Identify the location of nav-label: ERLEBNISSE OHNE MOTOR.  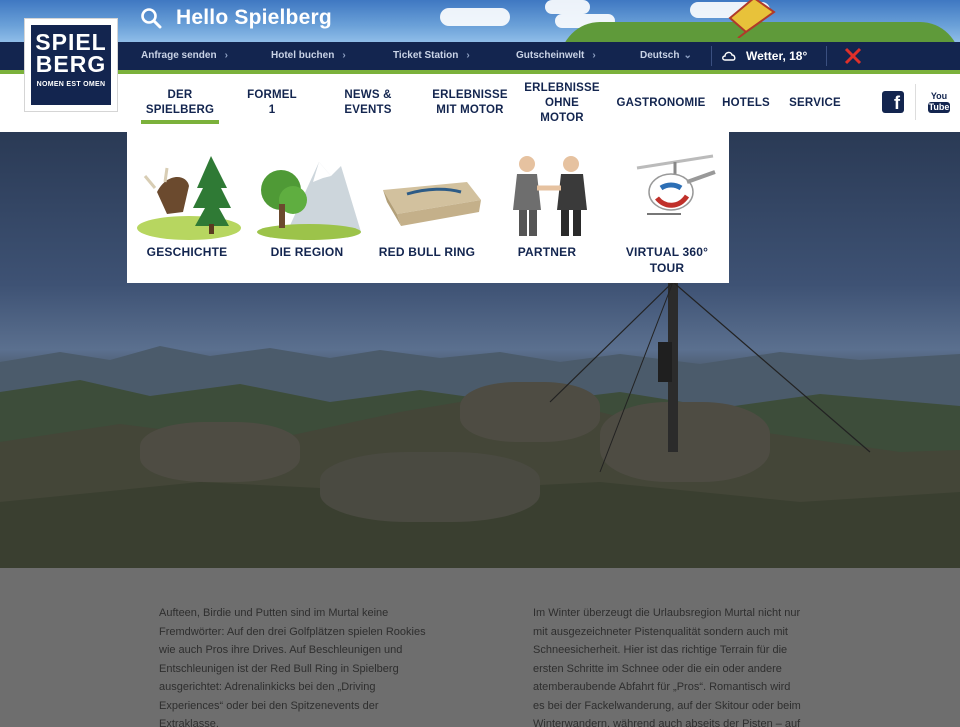
(562, 102).